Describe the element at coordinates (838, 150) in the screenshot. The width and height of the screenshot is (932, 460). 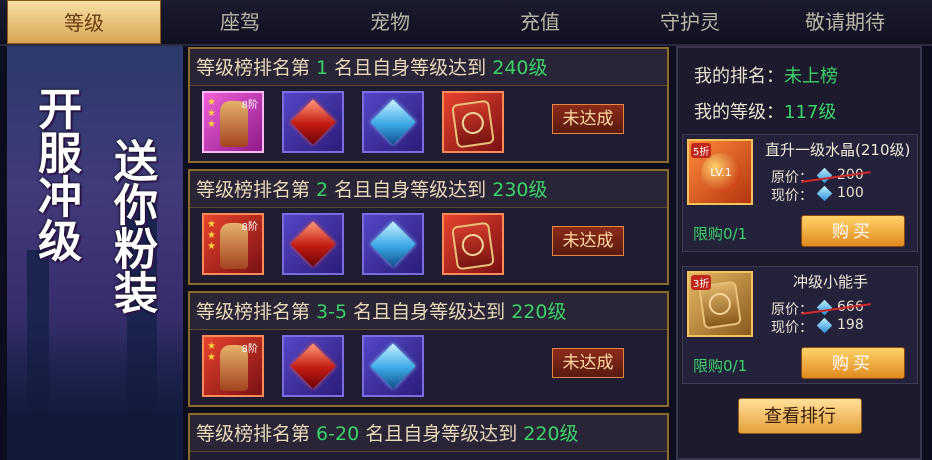
I see `item-name: 直升一级水晶(210级)` at that location.